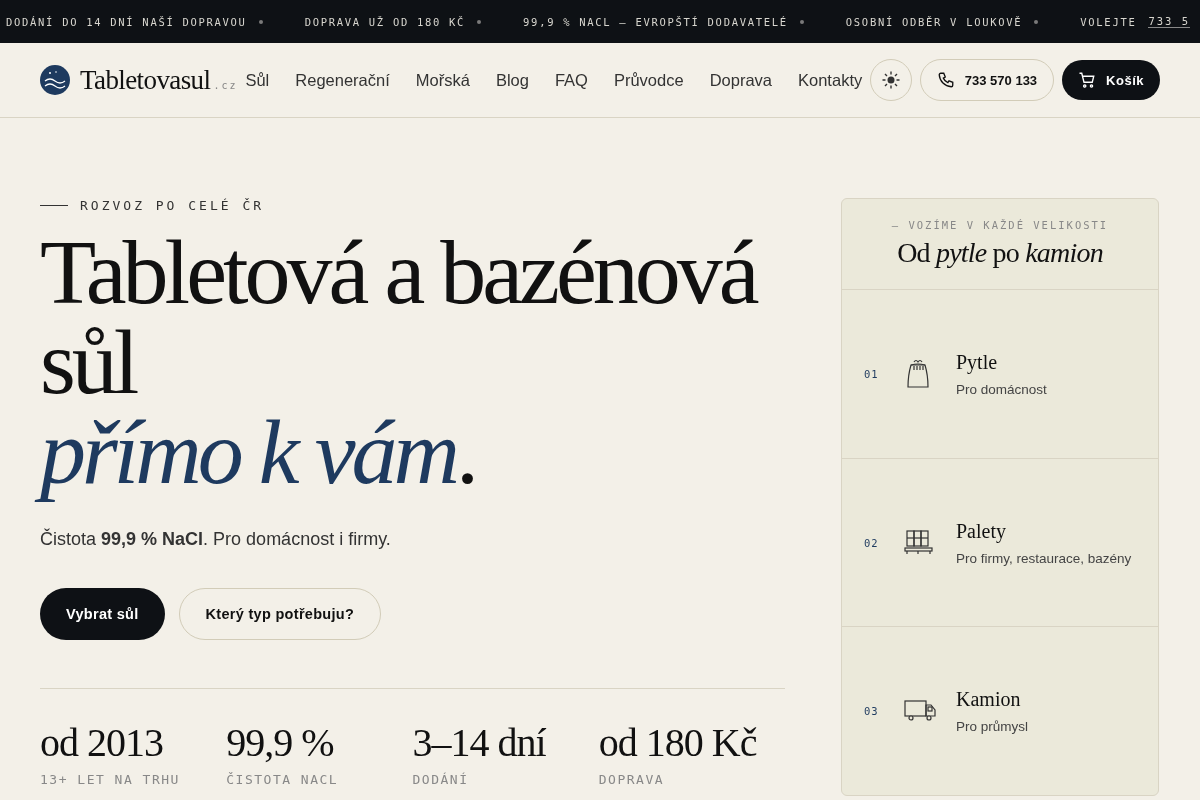 The image size is (1200, 800). What do you see at coordinates (385, 21) in the screenshot?
I see `ticker-text: DOPRAVA UŽ OD 180 KČ` at bounding box center [385, 21].